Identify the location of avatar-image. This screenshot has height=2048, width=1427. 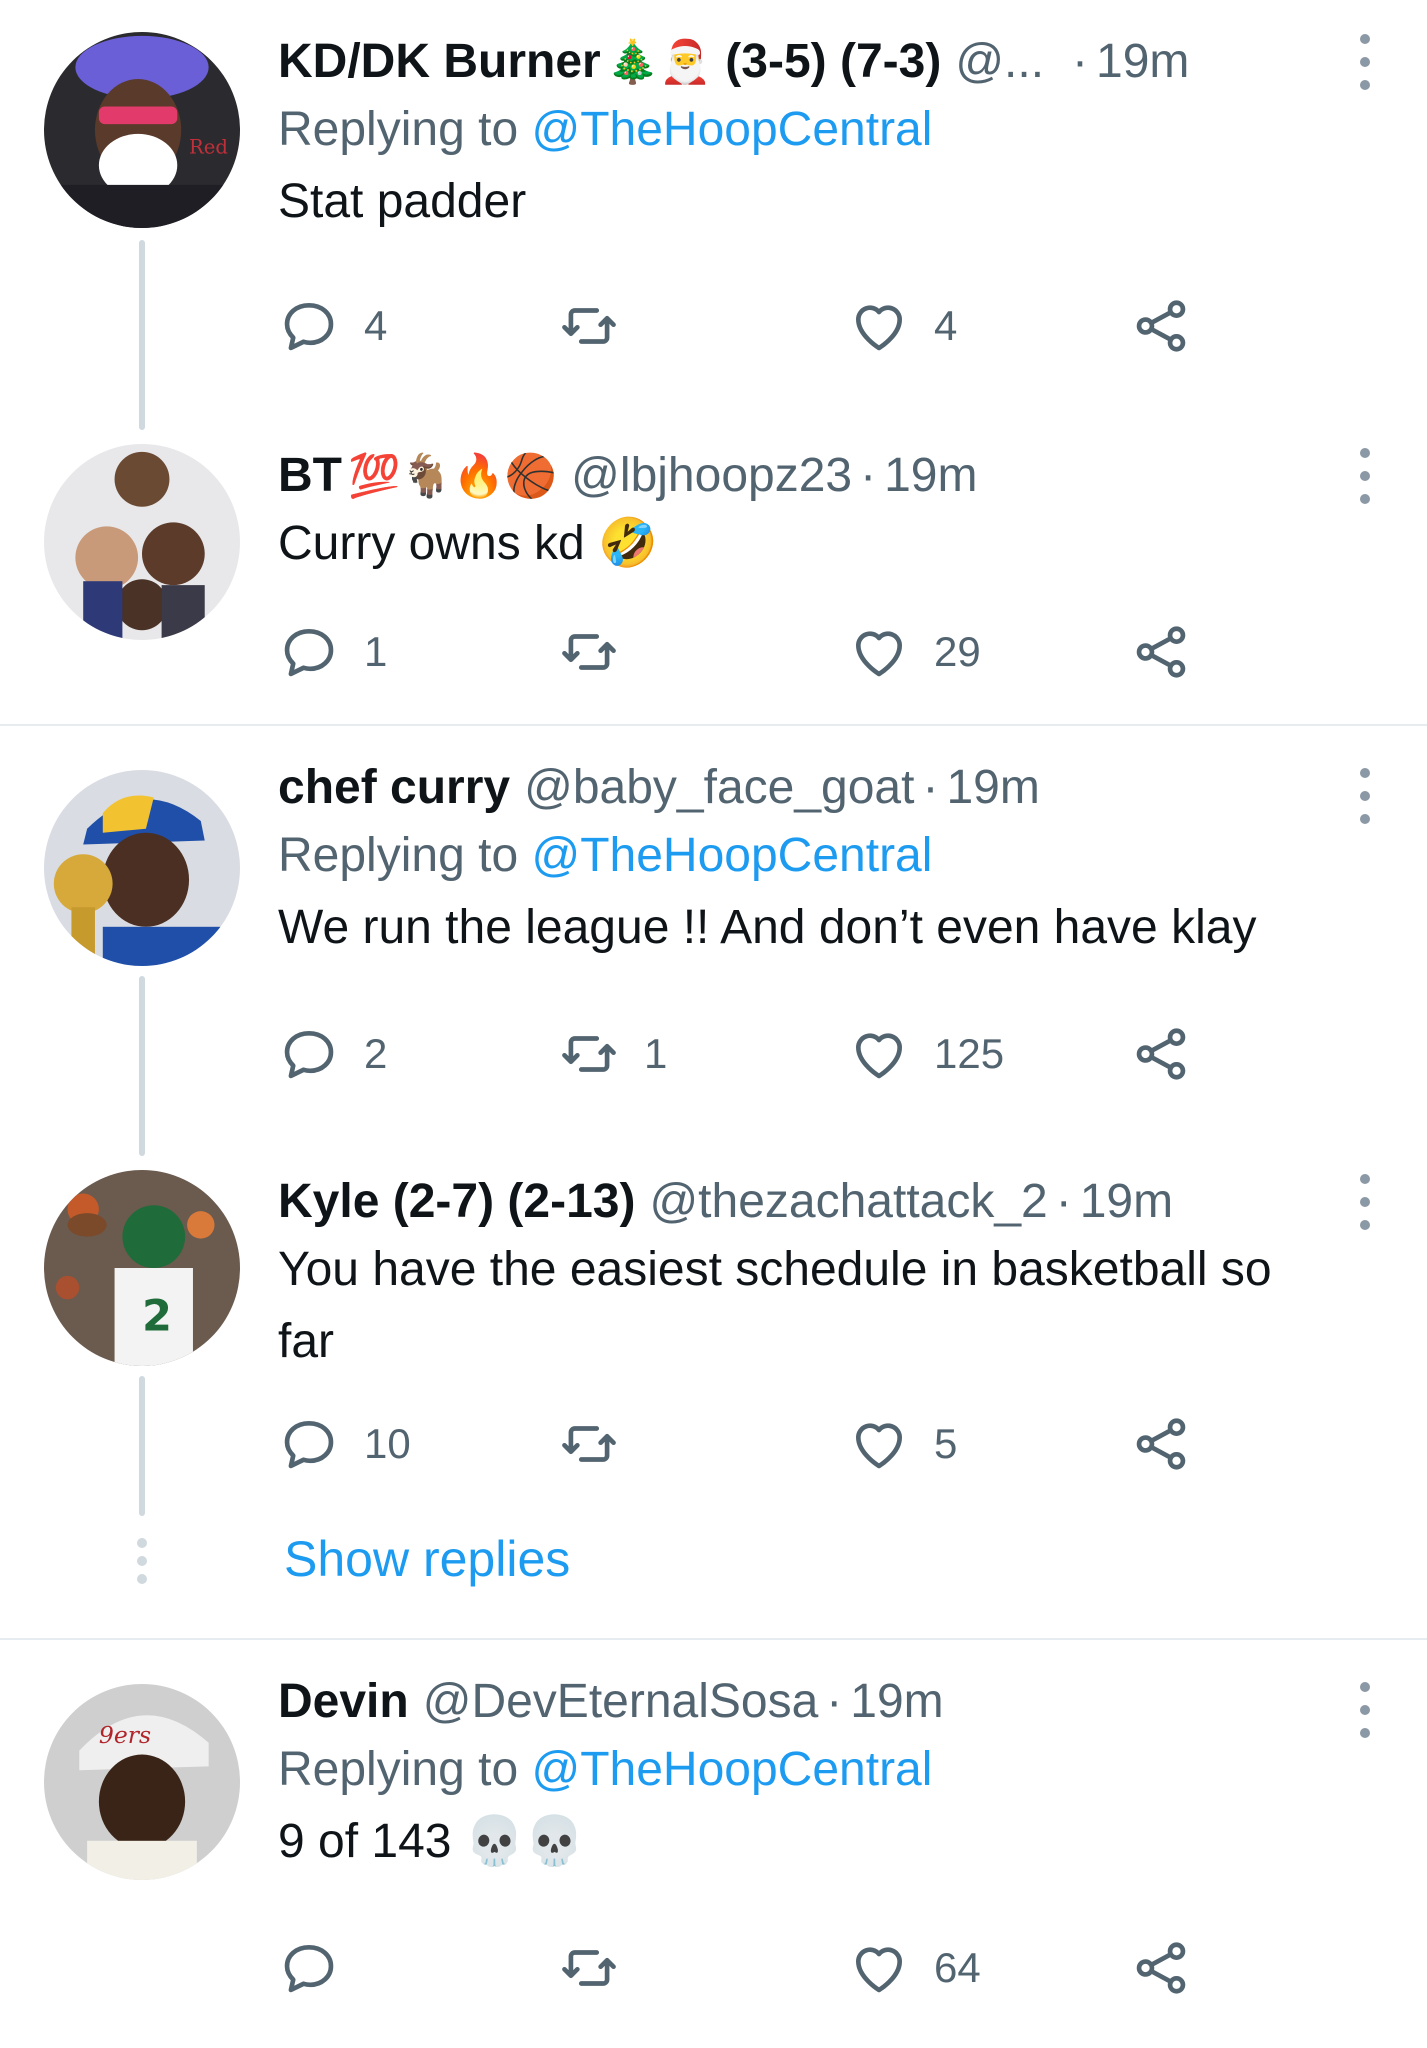
(142, 542).